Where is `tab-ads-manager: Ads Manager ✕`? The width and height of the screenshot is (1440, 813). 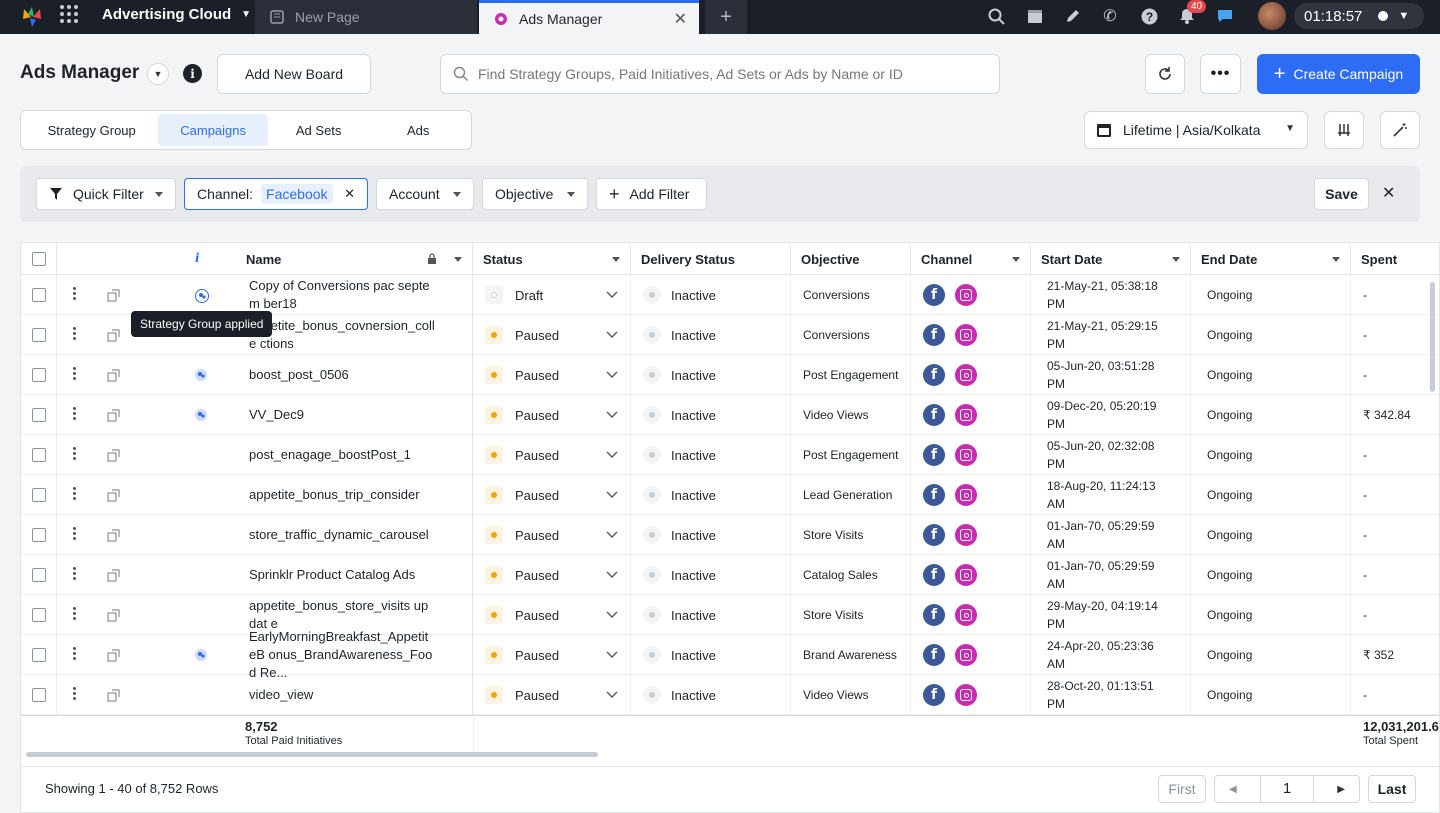 tab-ads-manager: Ads Manager ✕ is located at coordinates (589, 17).